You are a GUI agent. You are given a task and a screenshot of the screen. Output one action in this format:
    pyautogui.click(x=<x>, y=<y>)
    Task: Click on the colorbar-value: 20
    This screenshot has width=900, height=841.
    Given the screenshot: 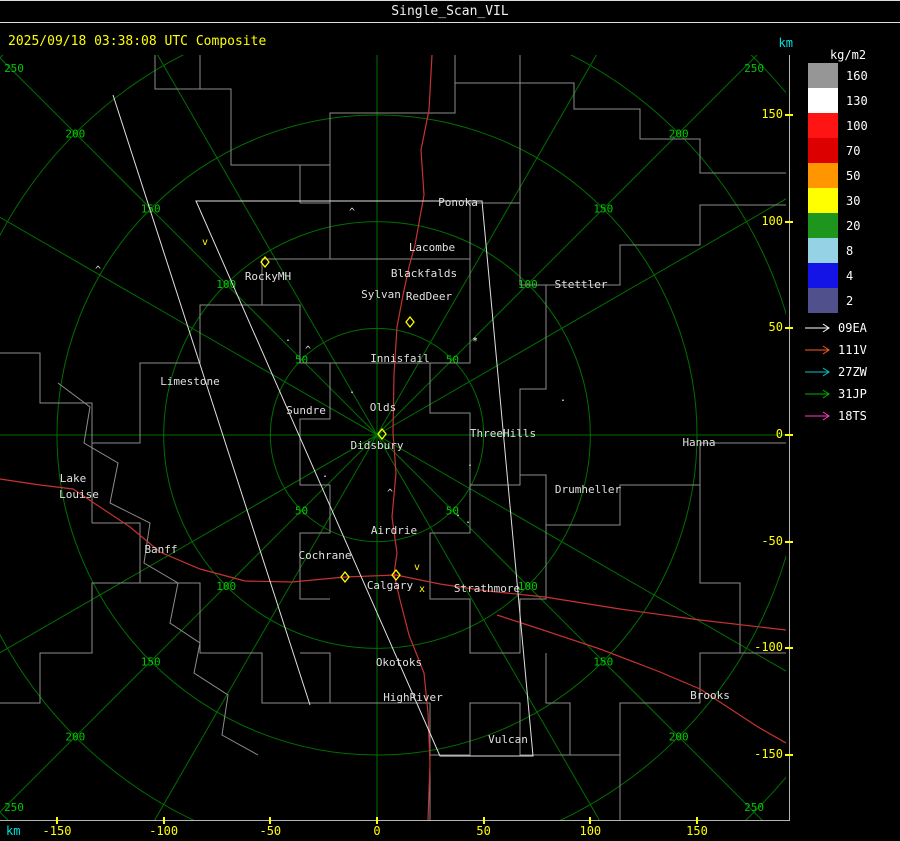 What is the action you would take?
    pyautogui.click(x=853, y=225)
    